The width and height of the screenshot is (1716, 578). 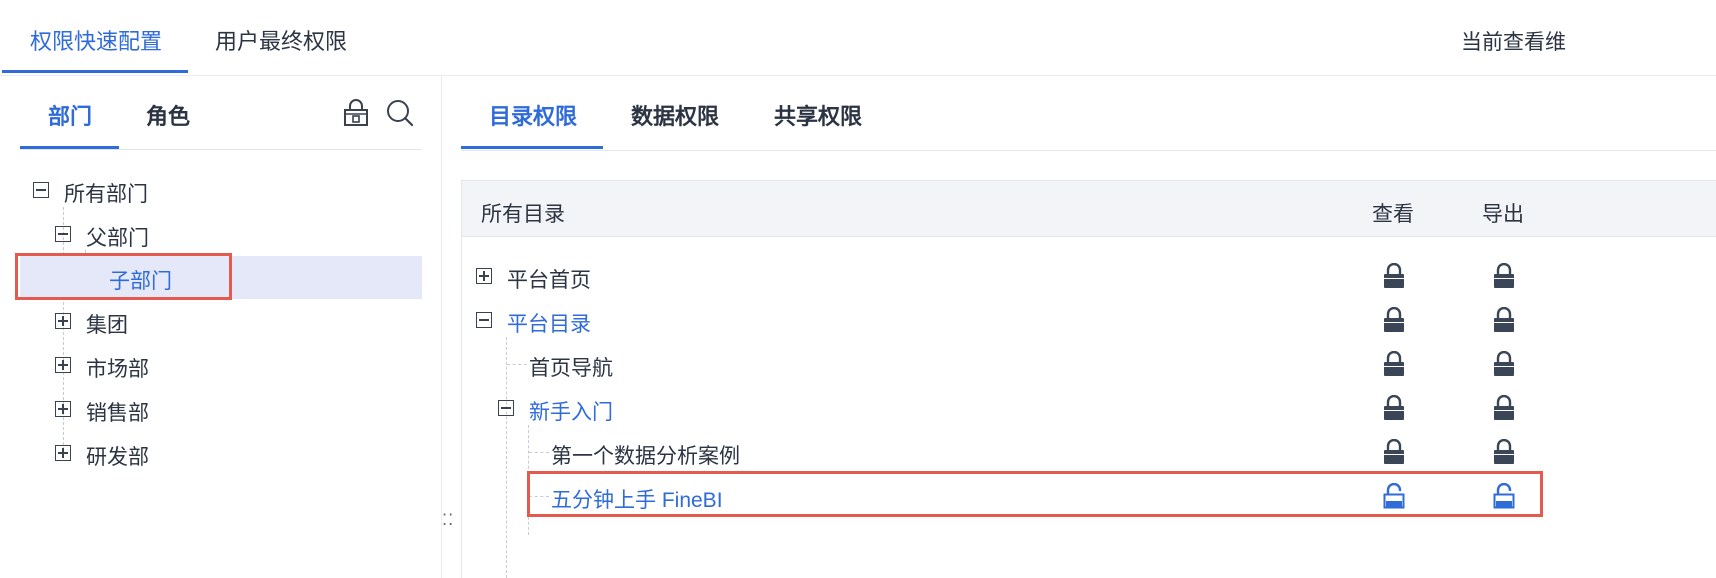 What do you see at coordinates (96, 40) in the screenshot?
I see `tab-quick-permission-config: 权限快速配置` at bounding box center [96, 40].